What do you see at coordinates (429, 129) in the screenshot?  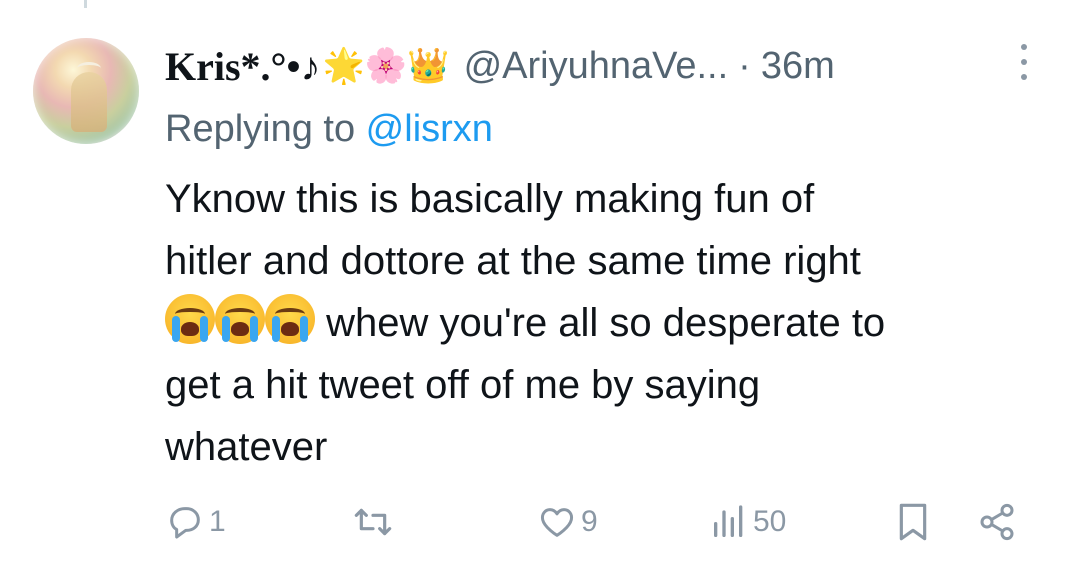 I see `replying-mention-link: @lisrxn` at bounding box center [429, 129].